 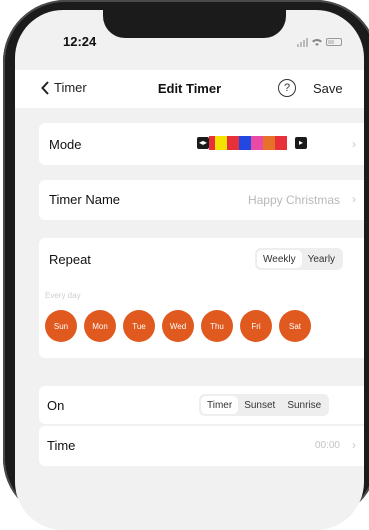 I want to click on day-sat: Sat, so click(x=295, y=326).